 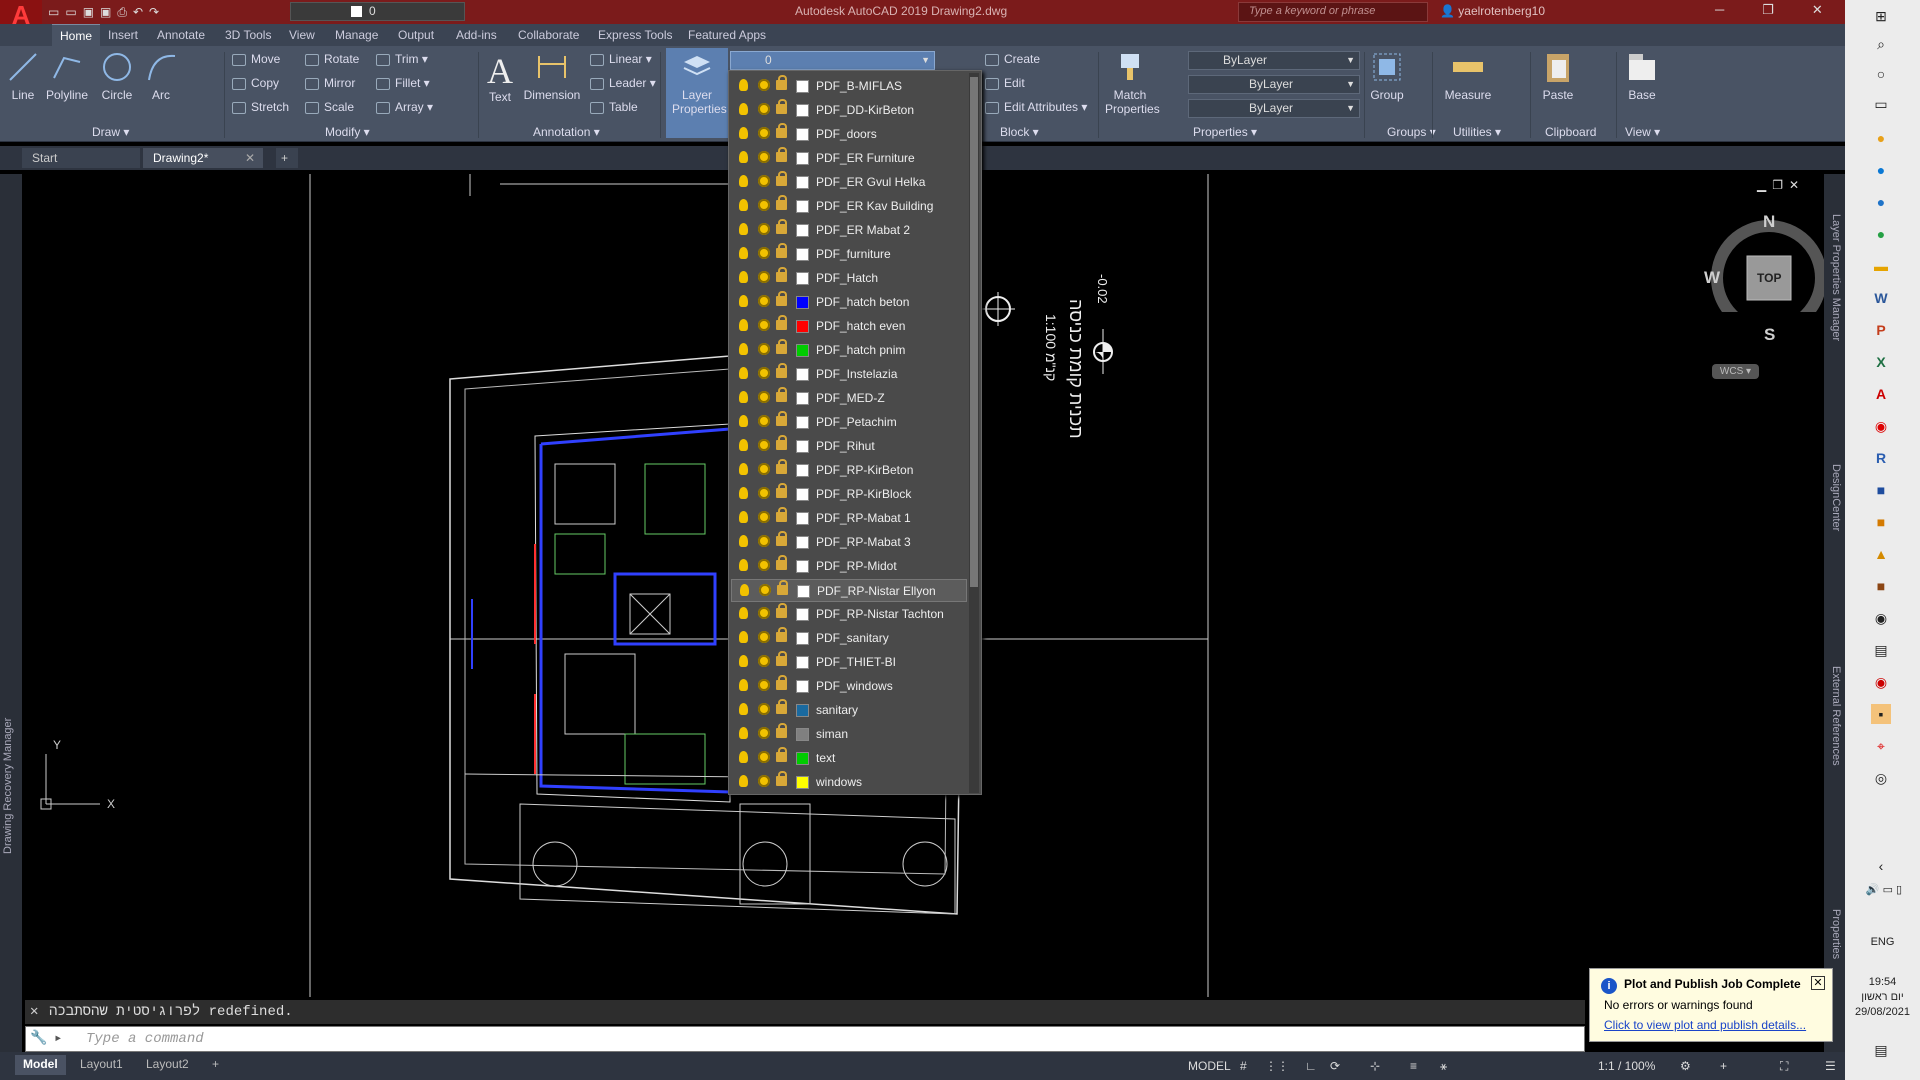 I want to click on restore-icon: ❐, so click(x=1768, y=10).